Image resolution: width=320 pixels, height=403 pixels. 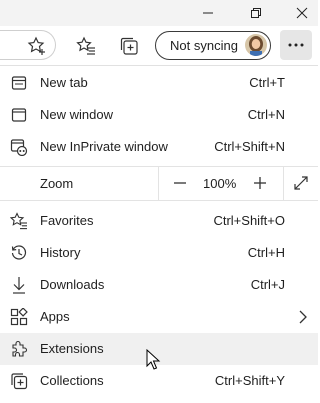 What do you see at coordinates (256, 45) in the screenshot?
I see `avatar` at bounding box center [256, 45].